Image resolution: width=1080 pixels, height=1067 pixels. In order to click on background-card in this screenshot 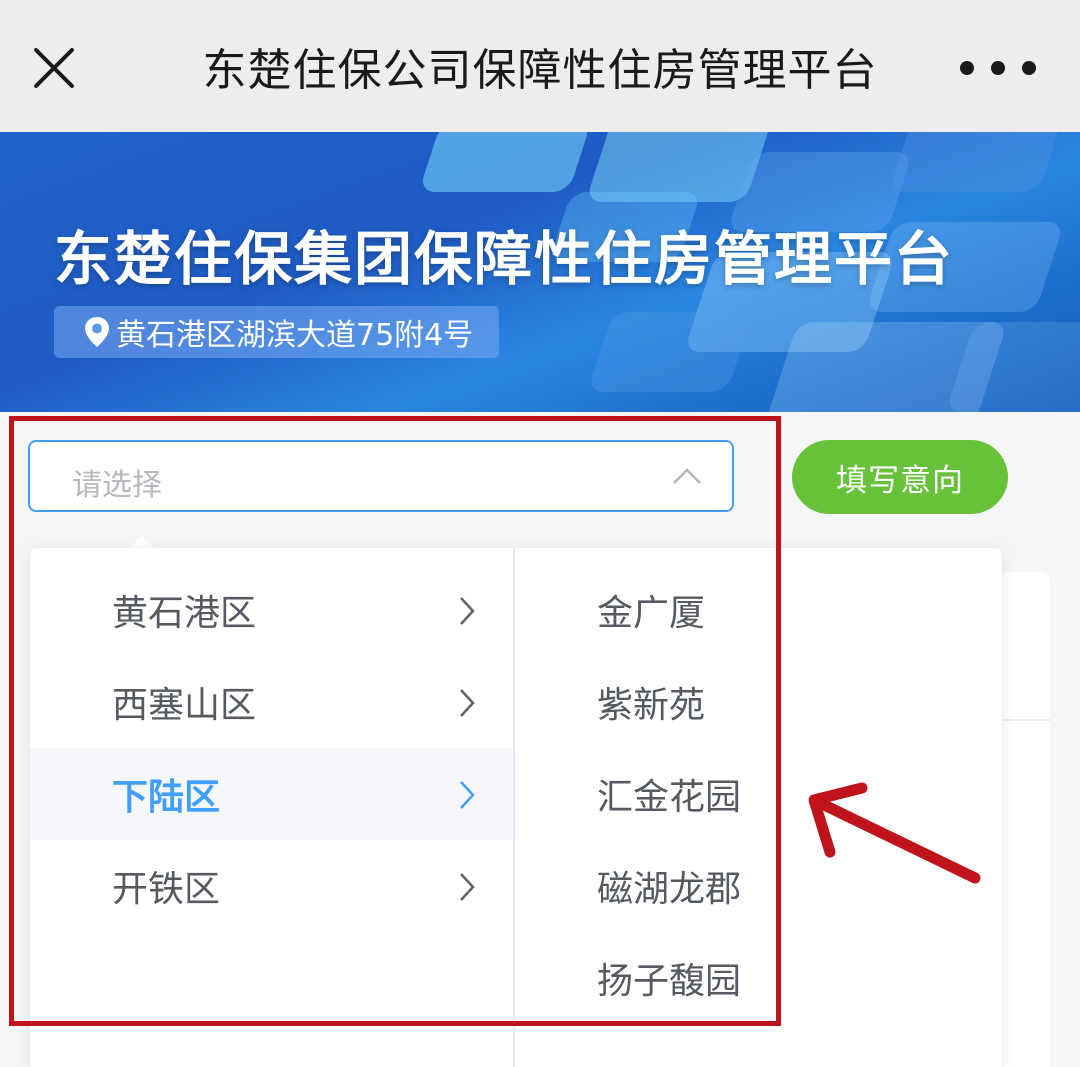, I will do `click(1025, 819)`.